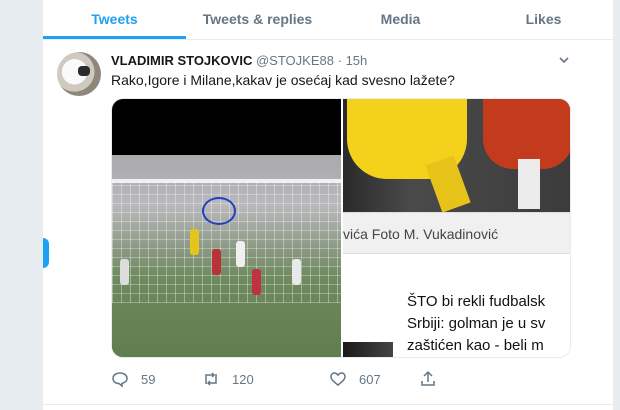 This screenshot has width=620, height=410. I want to click on tab-tweets-and-replies: Tweets & replies, so click(257, 19).